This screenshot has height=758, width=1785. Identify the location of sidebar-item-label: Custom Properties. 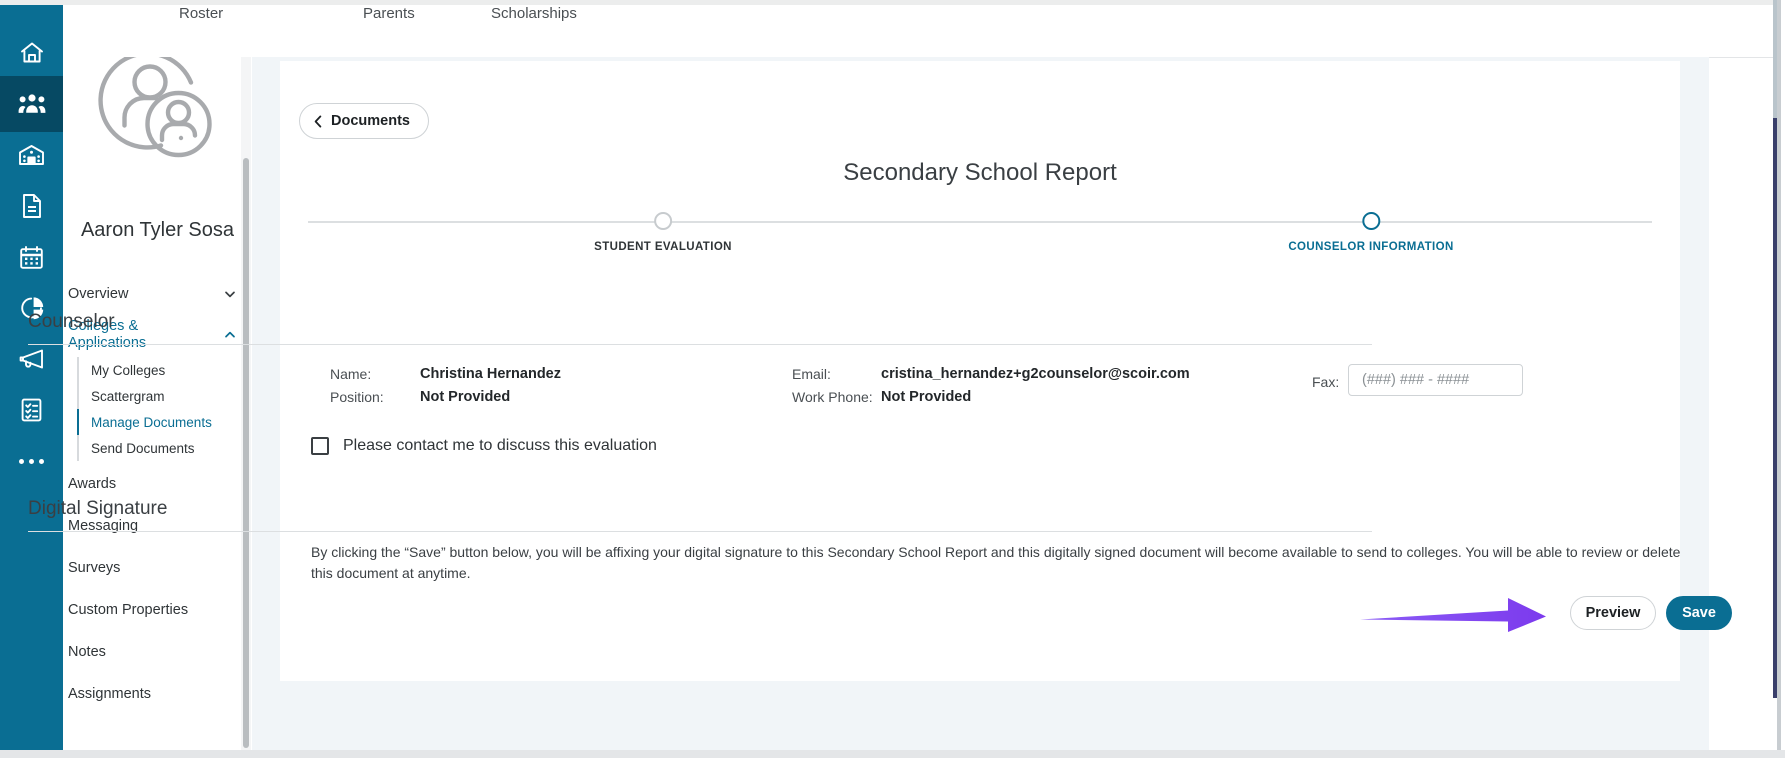
(128, 609).